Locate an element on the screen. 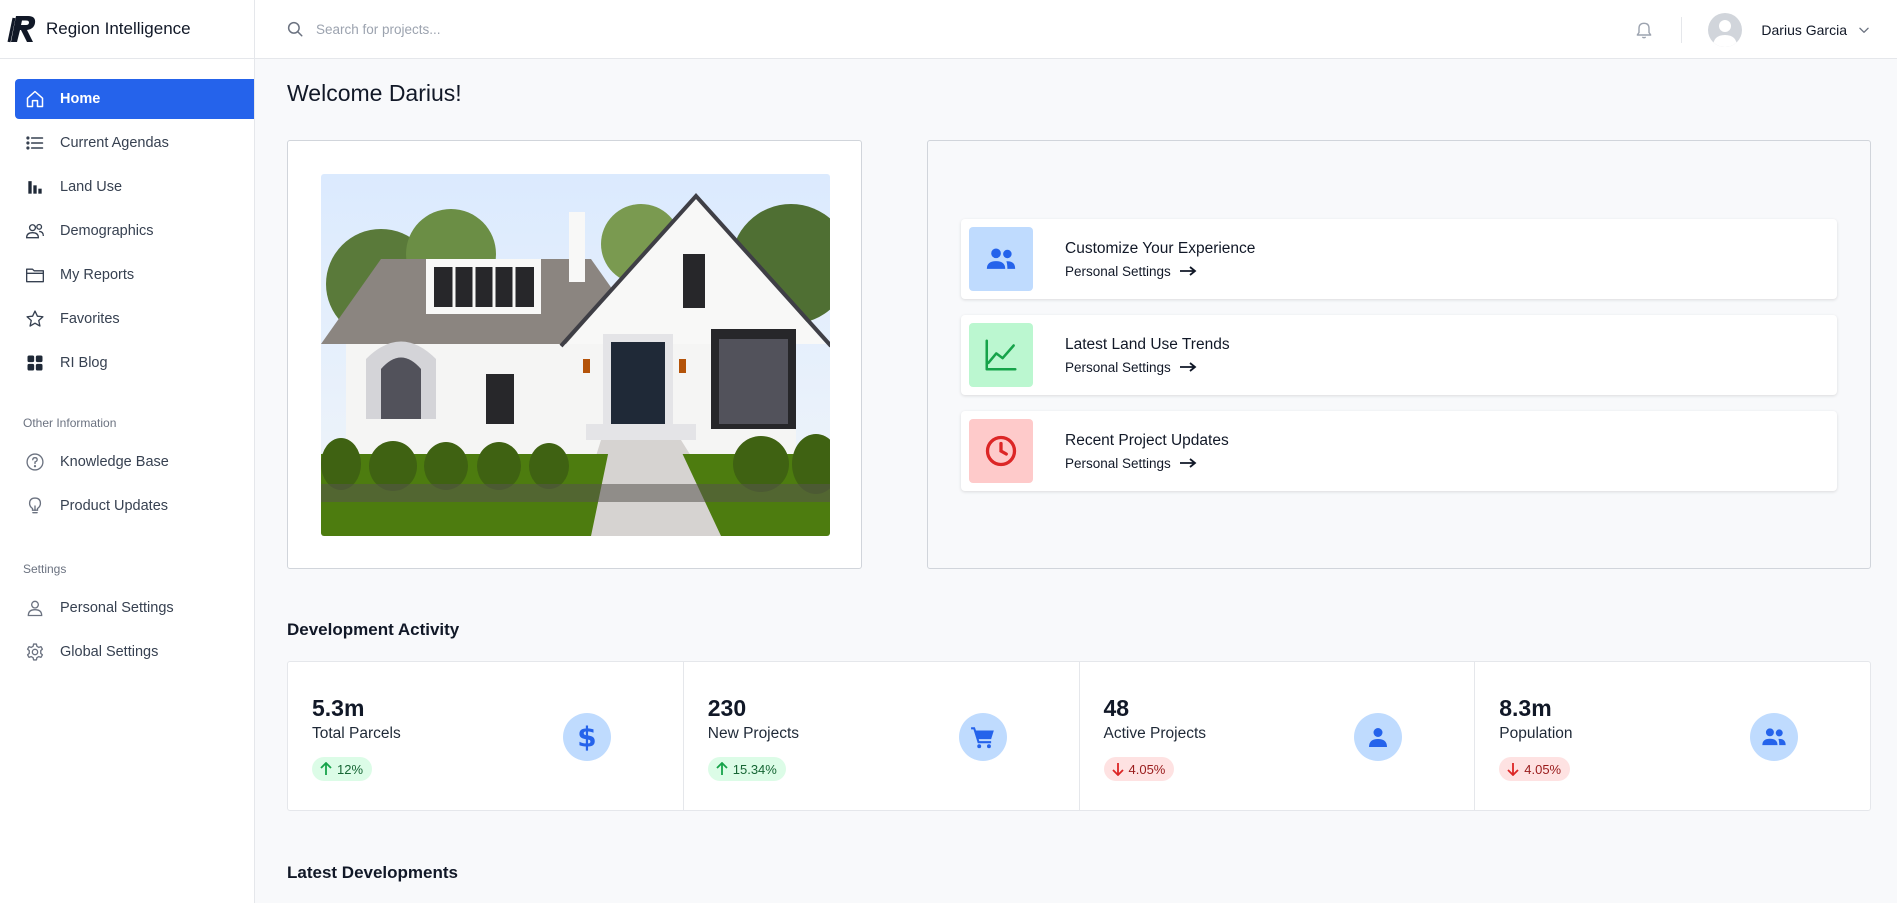 The image size is (1897, 903). nav-item-my-reports: My Reports is located at coordinates (134, 275).